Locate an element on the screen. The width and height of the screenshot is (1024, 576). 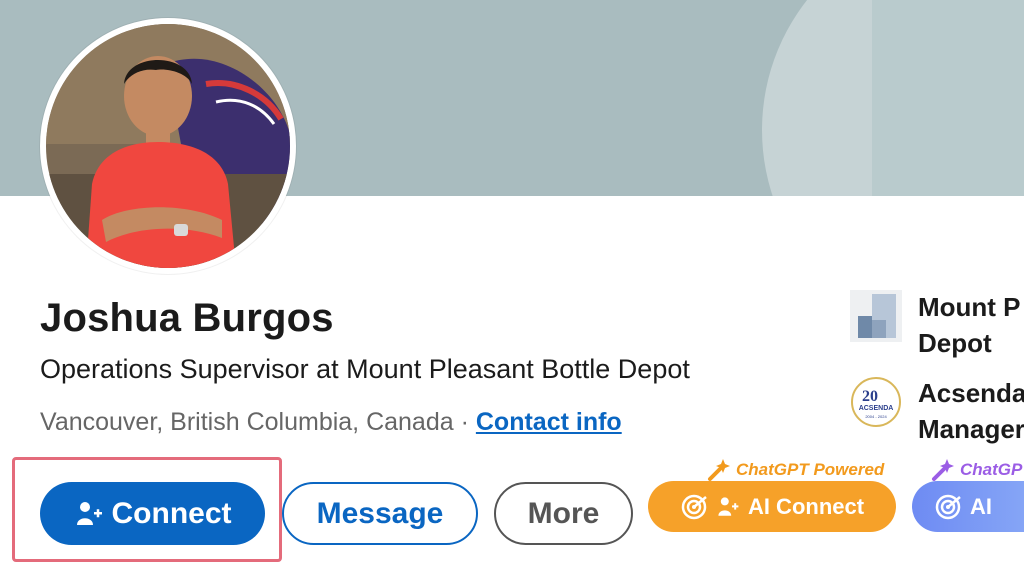
school-logo-number: 20 is located at coordinates (870, 396).